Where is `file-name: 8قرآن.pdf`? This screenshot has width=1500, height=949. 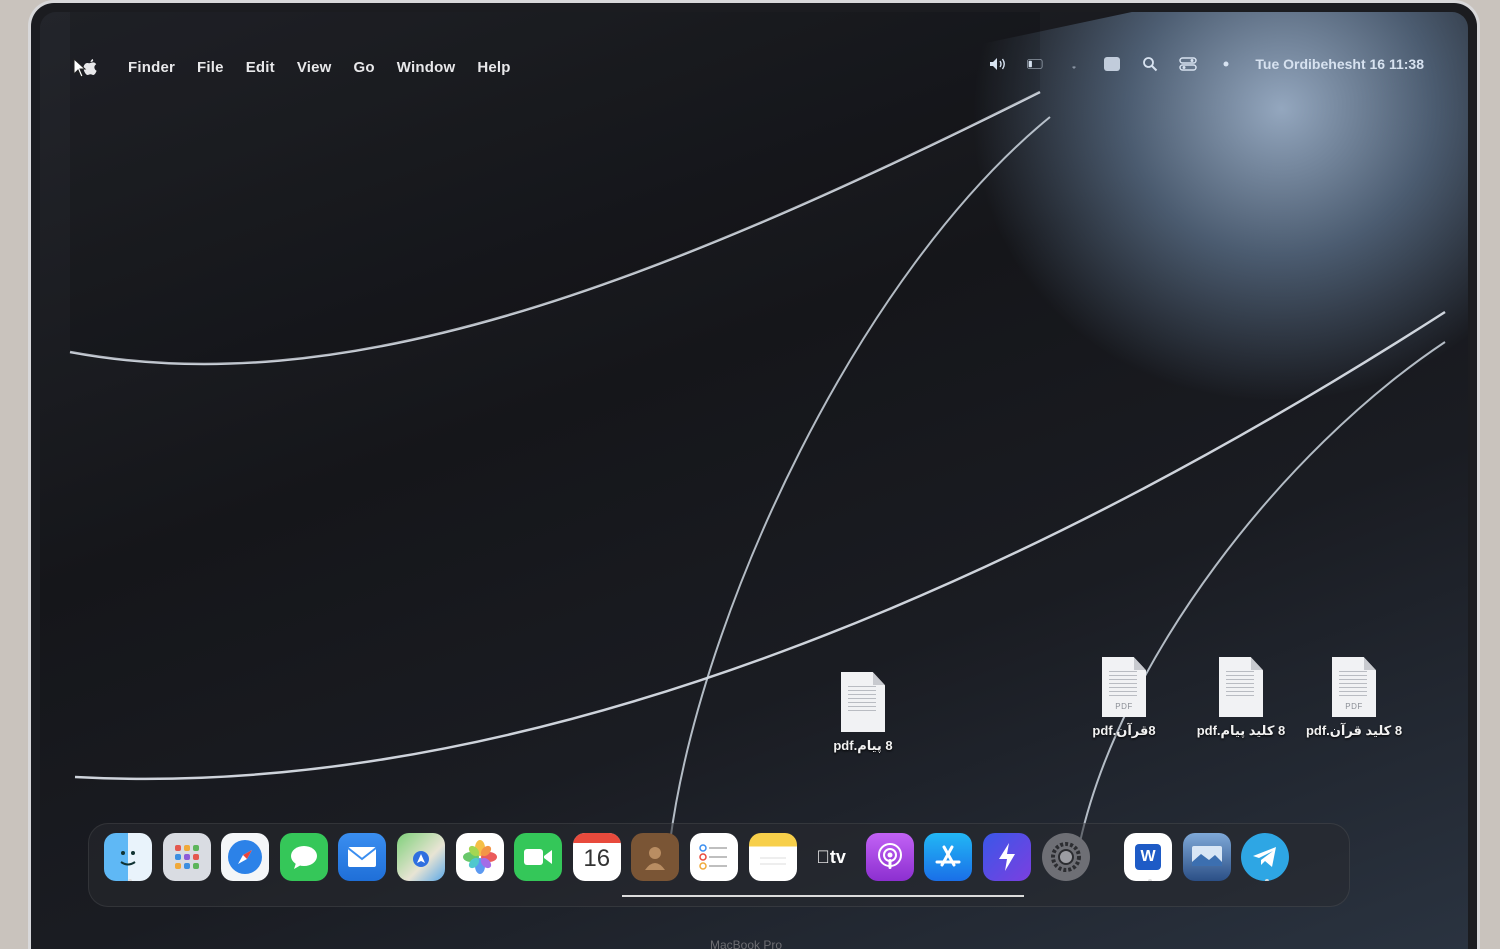
file-name: 8قرآن.pdf is located at coordinates (1124, 730).